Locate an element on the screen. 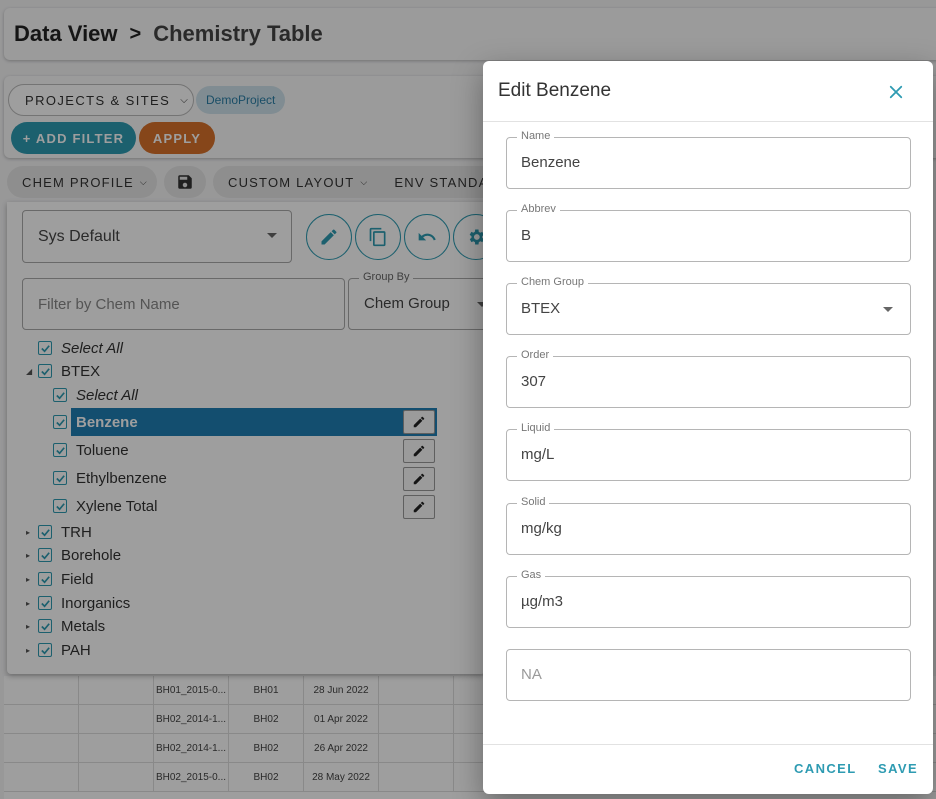  solid-field-value: mg/kg is located at coordinates (541, 528).